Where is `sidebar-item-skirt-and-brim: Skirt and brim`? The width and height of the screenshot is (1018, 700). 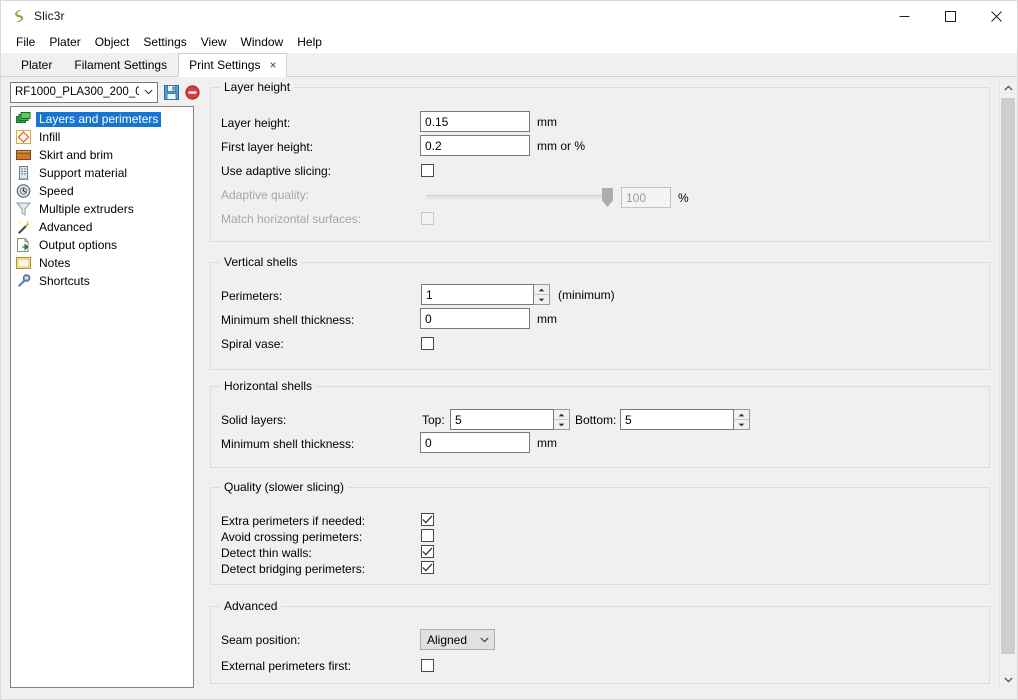
sidebar-item-skirt-and-brim: Skirt and brim is located at coordinates (102, 155).